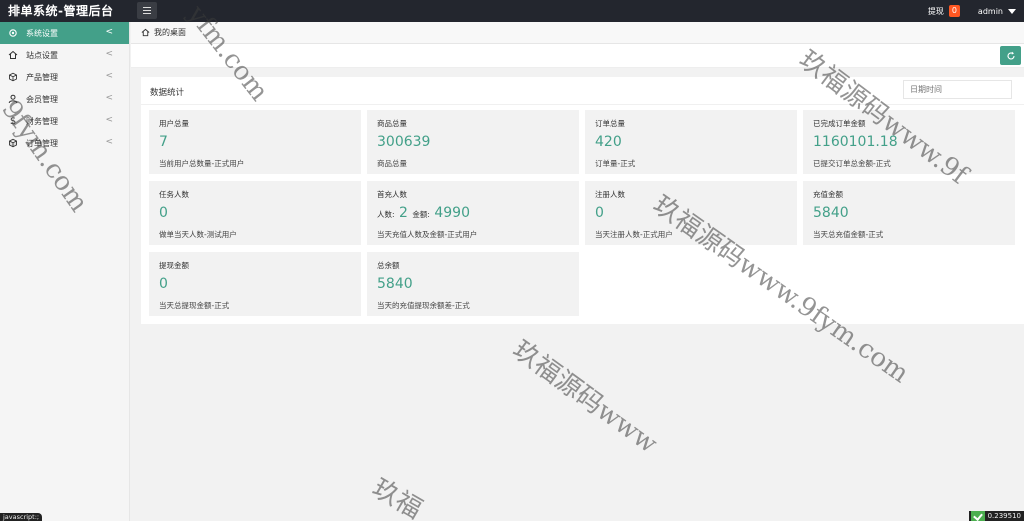 The image size is (1024, 521). I want to click on cube-icon, so click(13, 143).